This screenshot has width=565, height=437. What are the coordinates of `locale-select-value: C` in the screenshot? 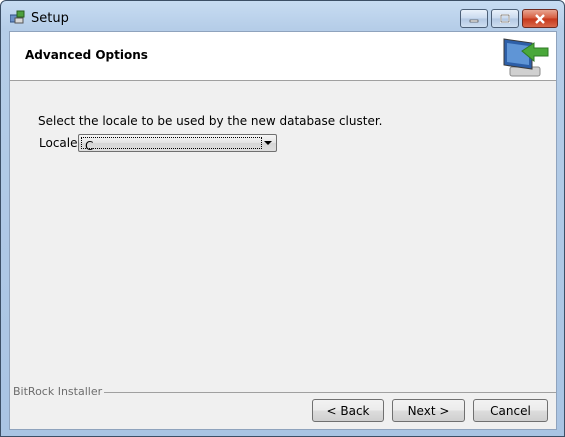 It's located at (89, 146).